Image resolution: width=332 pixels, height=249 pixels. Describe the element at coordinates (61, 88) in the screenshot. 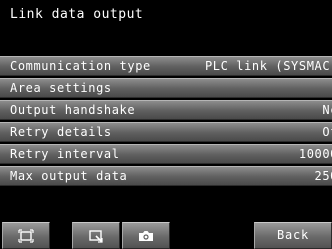

I see `setting-label: Area settings` at that location.